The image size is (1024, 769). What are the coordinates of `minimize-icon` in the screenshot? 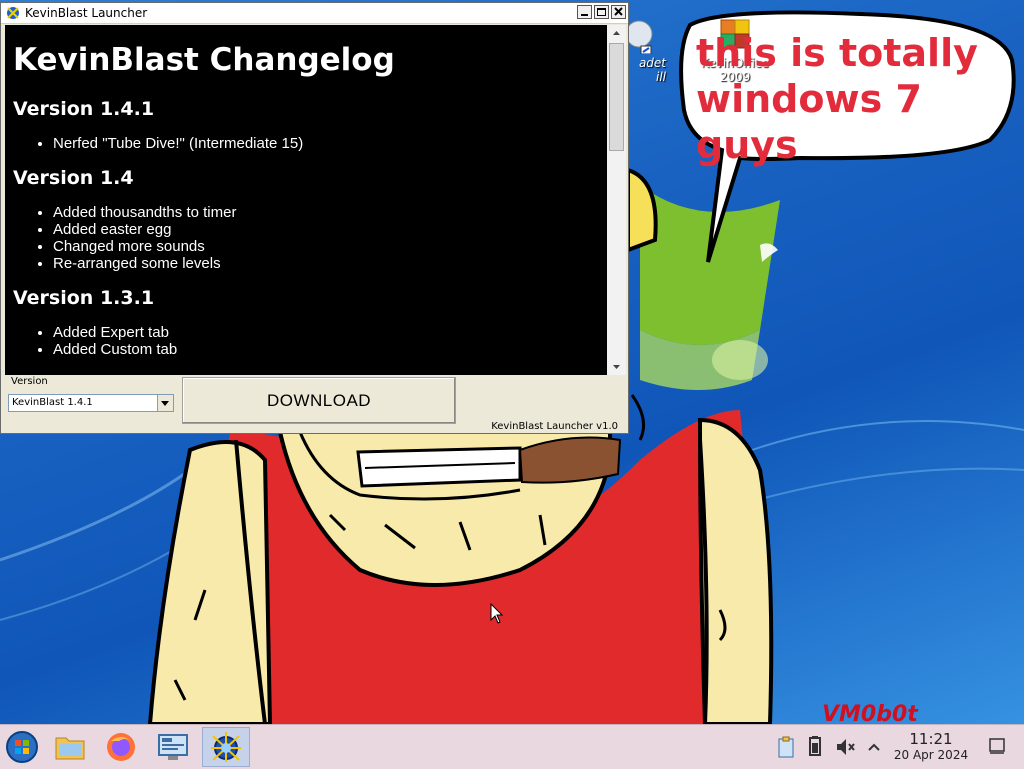 It's located at (584, 15).